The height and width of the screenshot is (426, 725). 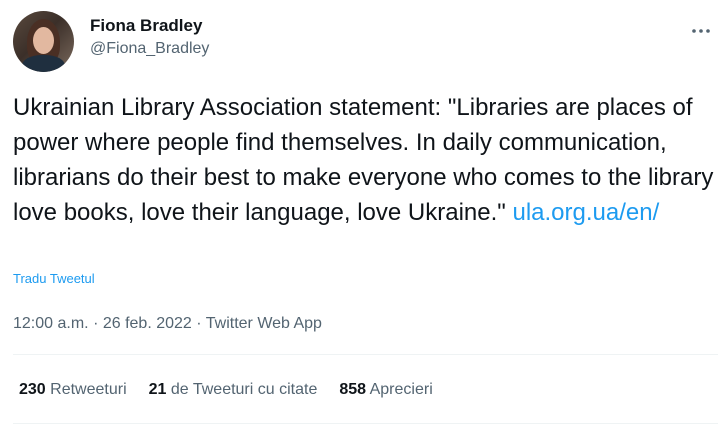 What do you see at coordinates (244, 389) in the screenshot?
I see `quote-tweets-label: de Tweeturi cu citate` at bounding box center [244, 389].